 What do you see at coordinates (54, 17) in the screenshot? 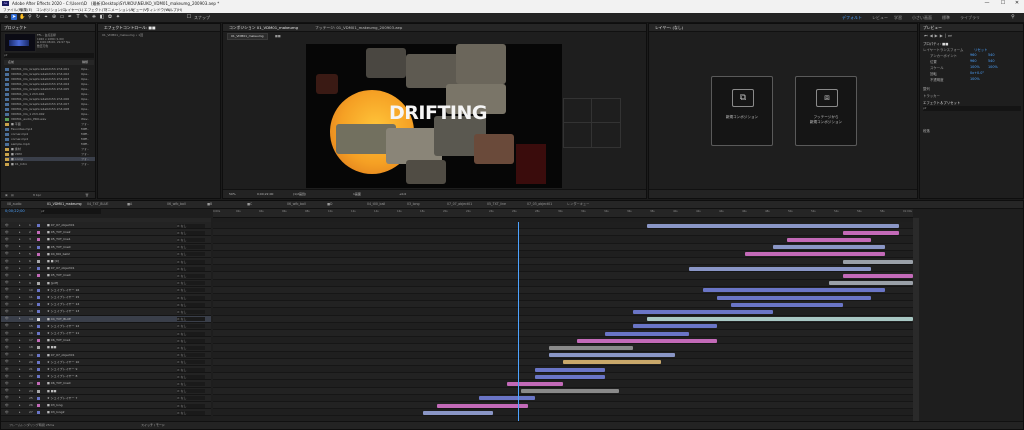
I see `pan-behind-tool-icon: ⊕` at bounding box center [54, 17].